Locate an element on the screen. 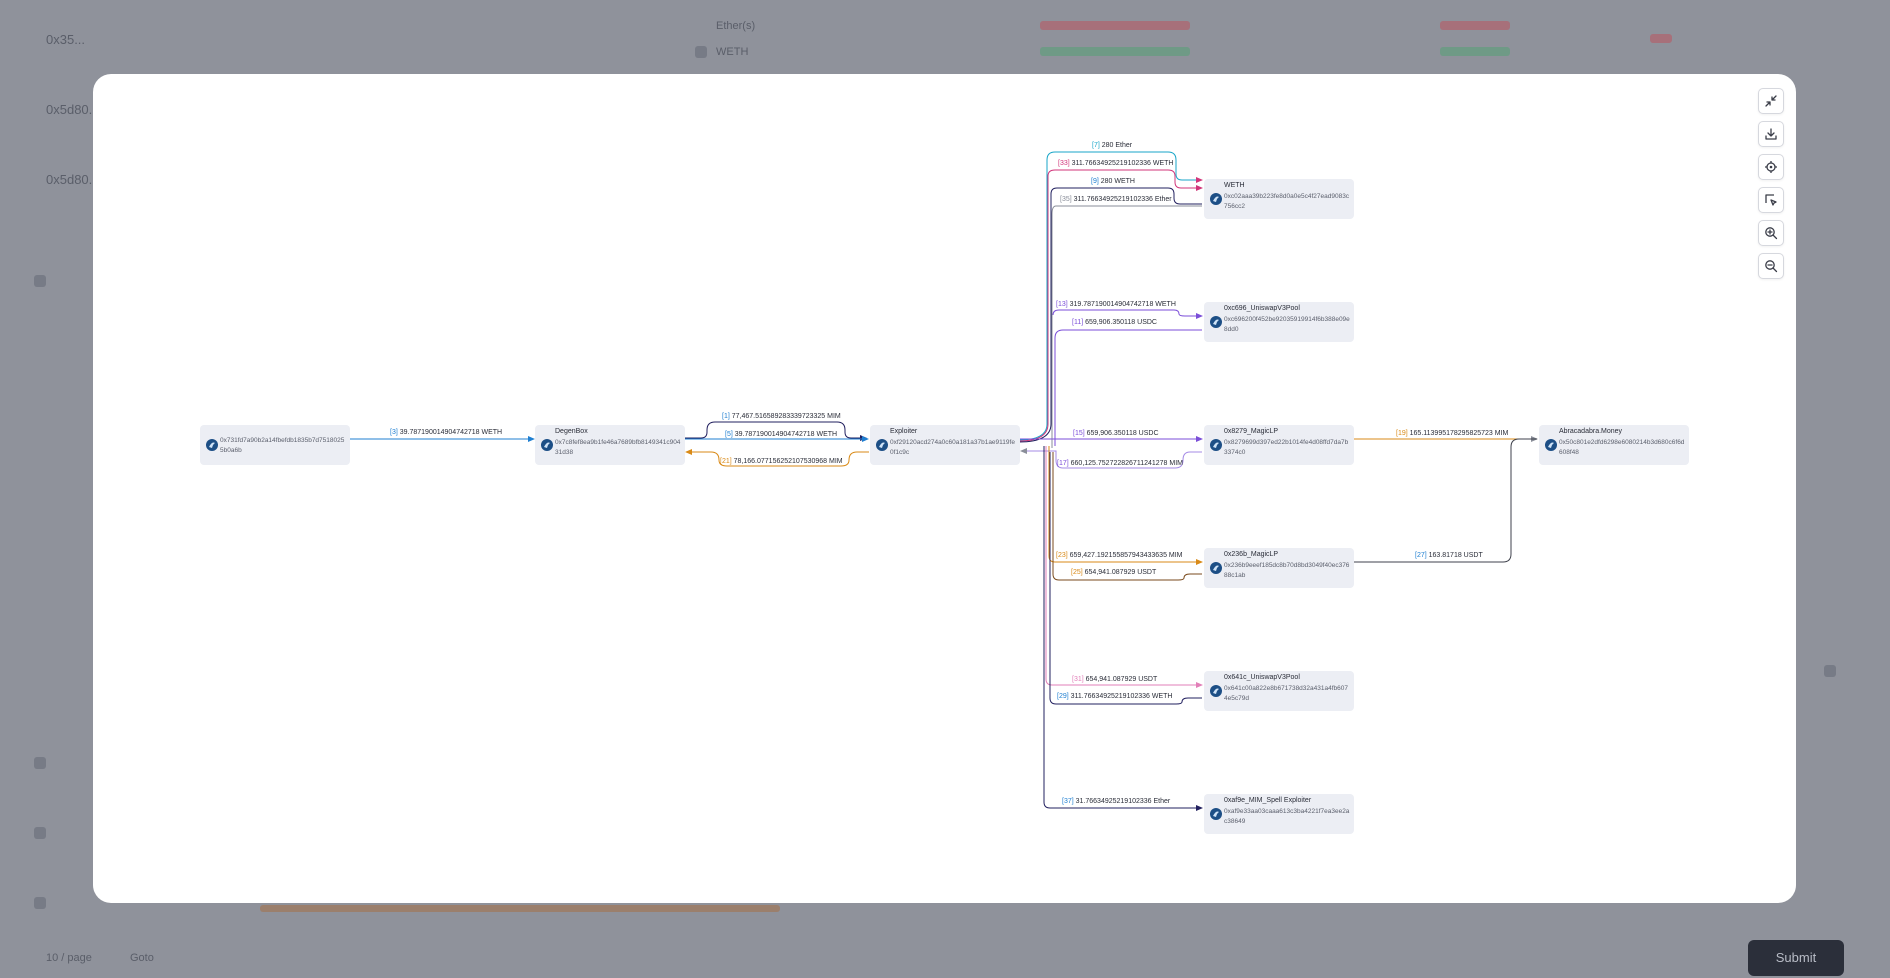  edge-index: [5] is located at coordinates (729, 434).